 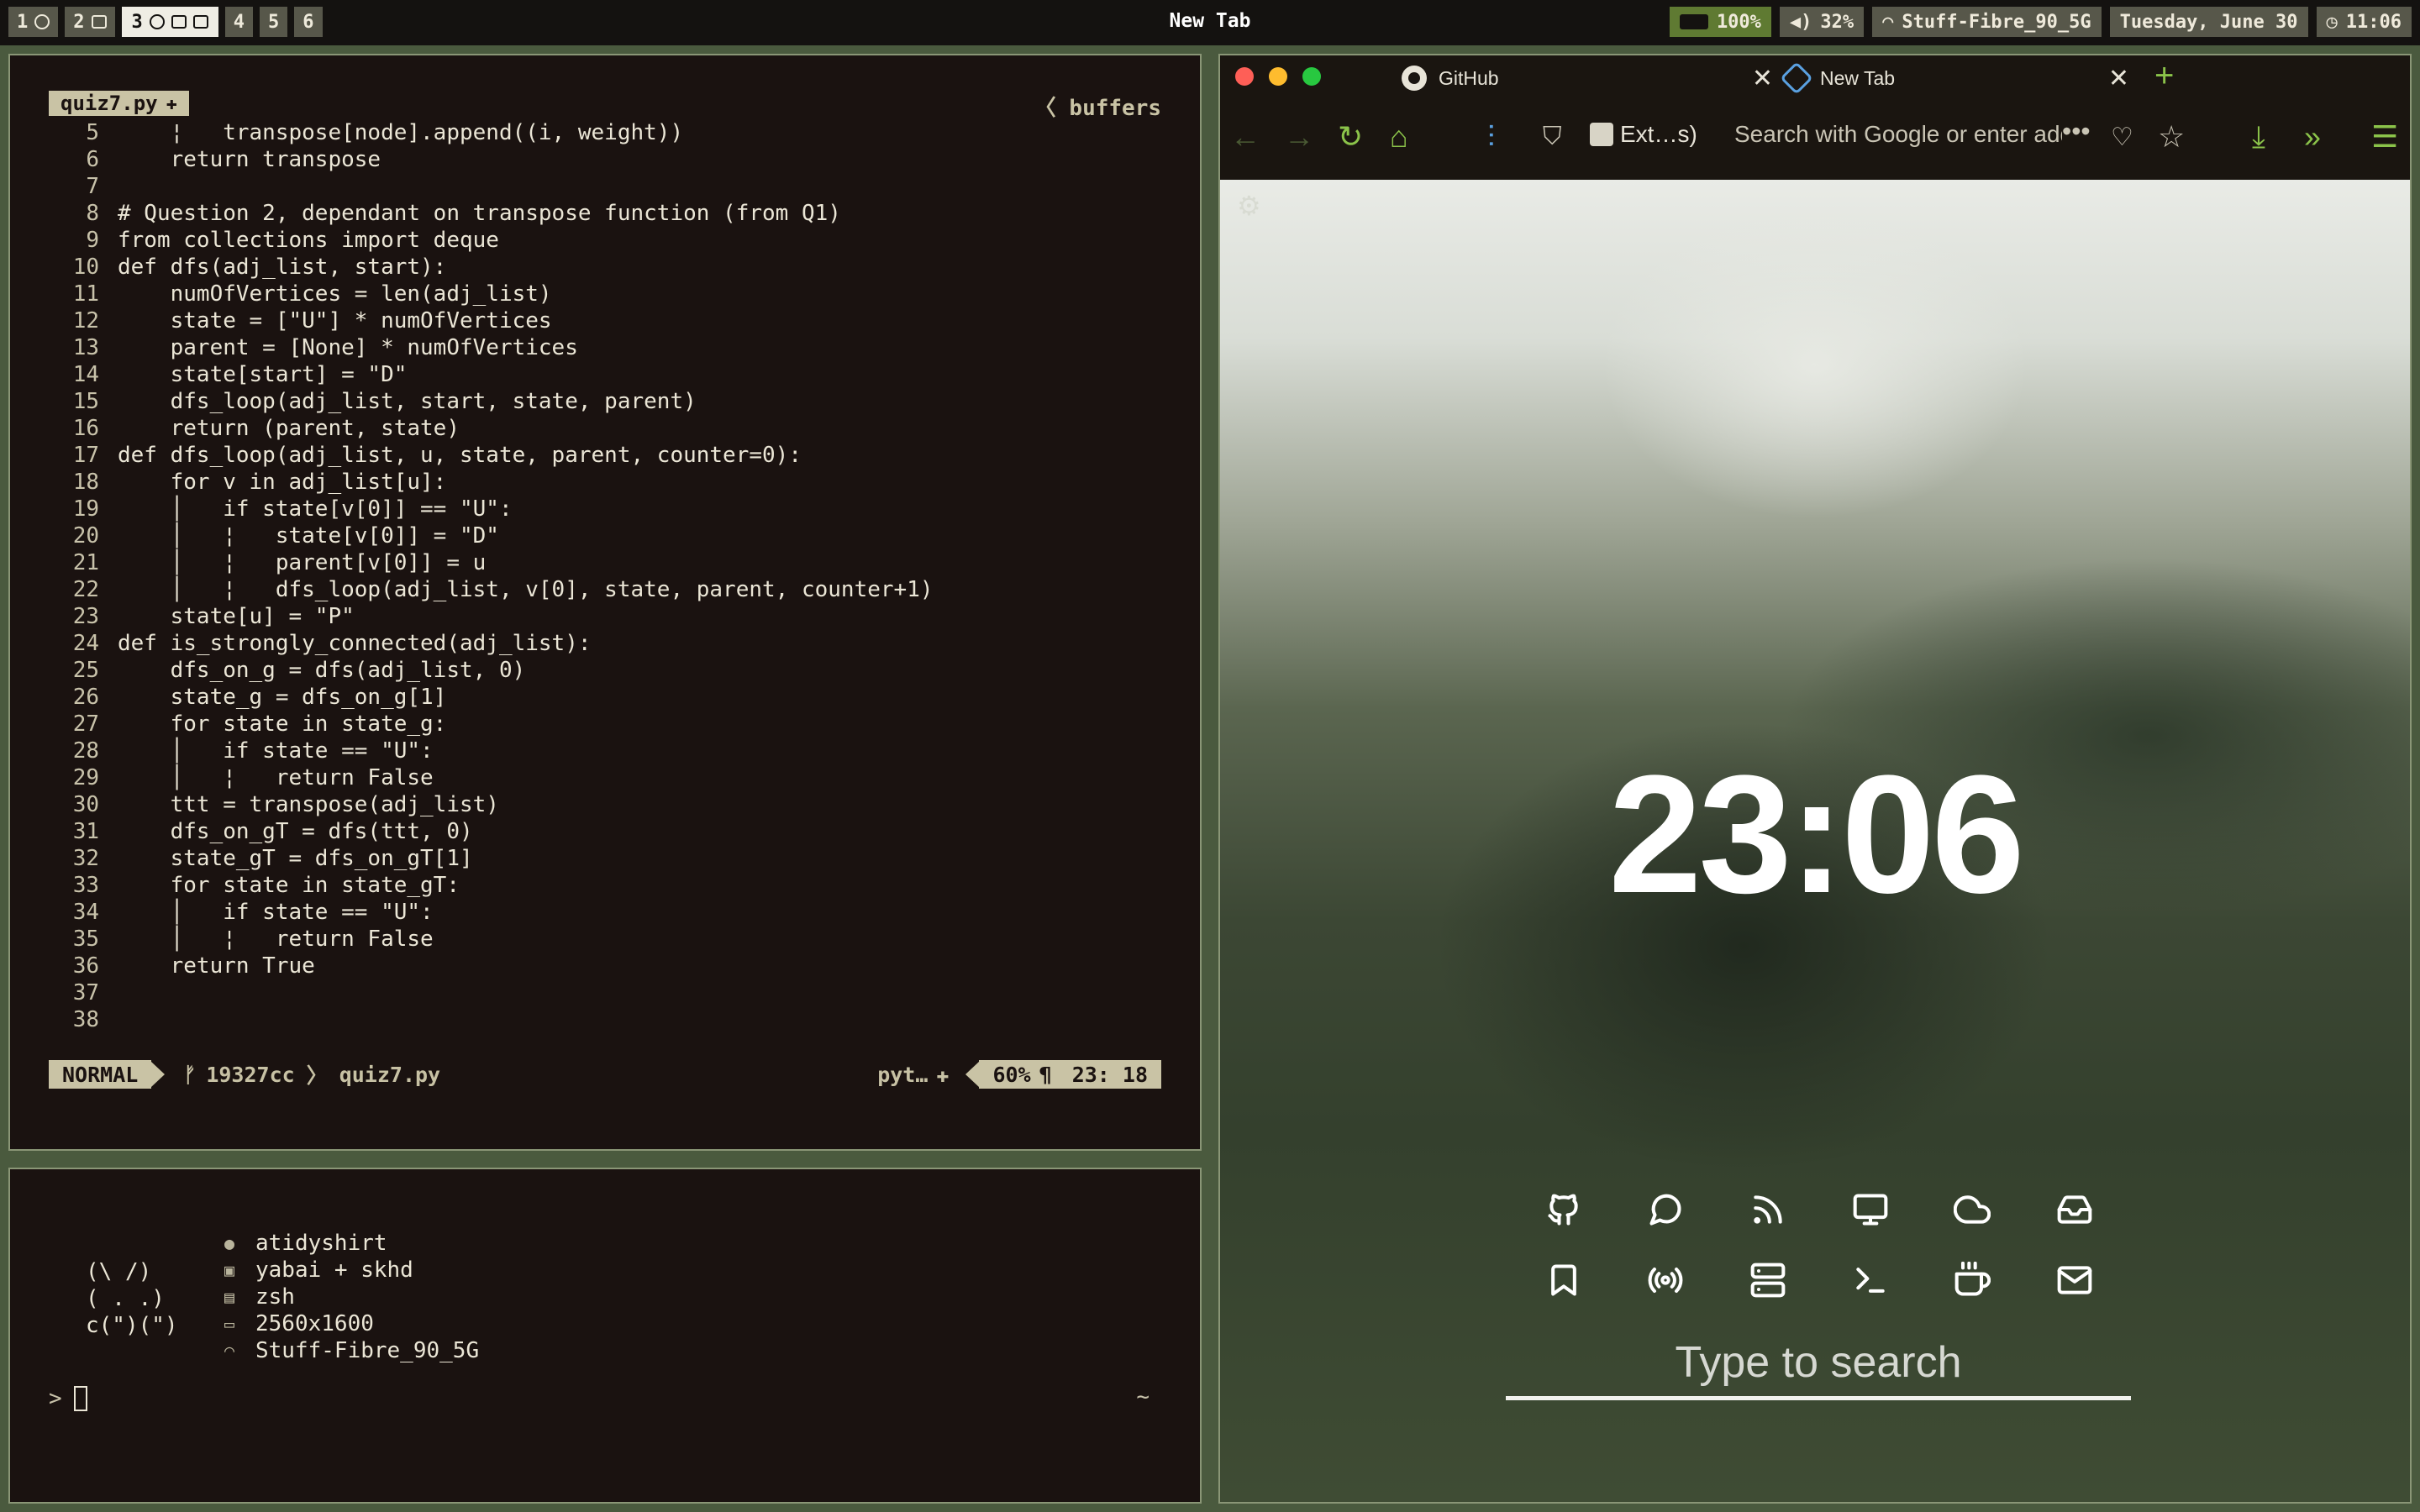 What do you see at coordinates (1563, 1209) in the screenshot?
I see `github-icon` at bounding box center [1563, 1209].